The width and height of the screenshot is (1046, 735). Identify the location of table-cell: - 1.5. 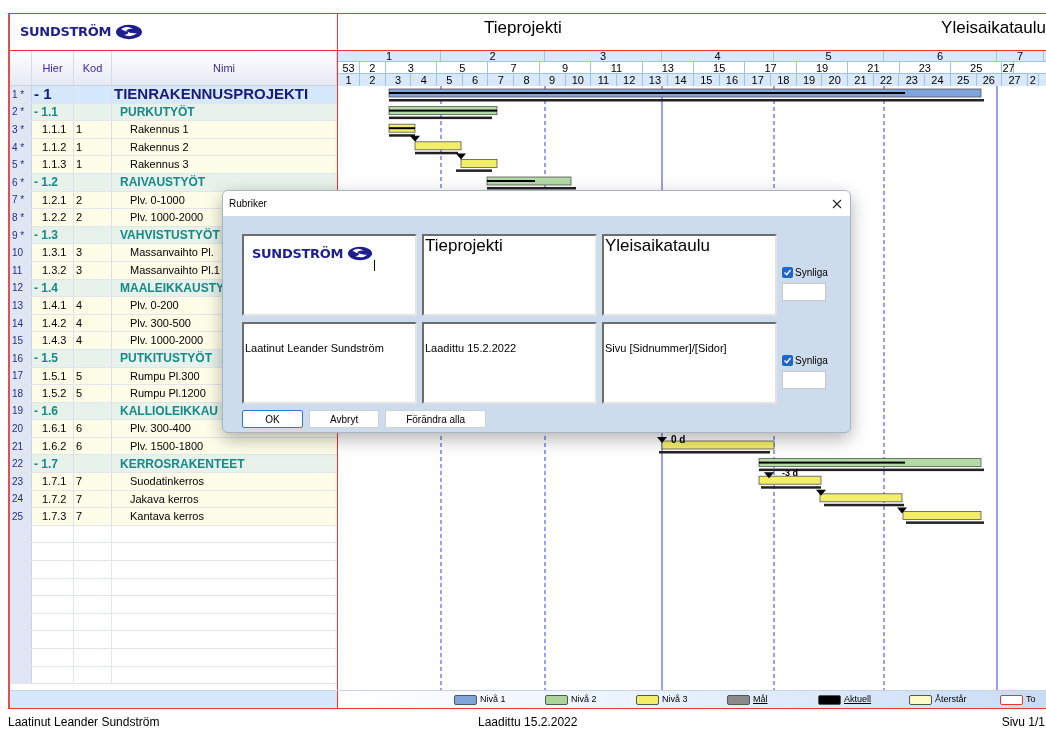
(53, 358).